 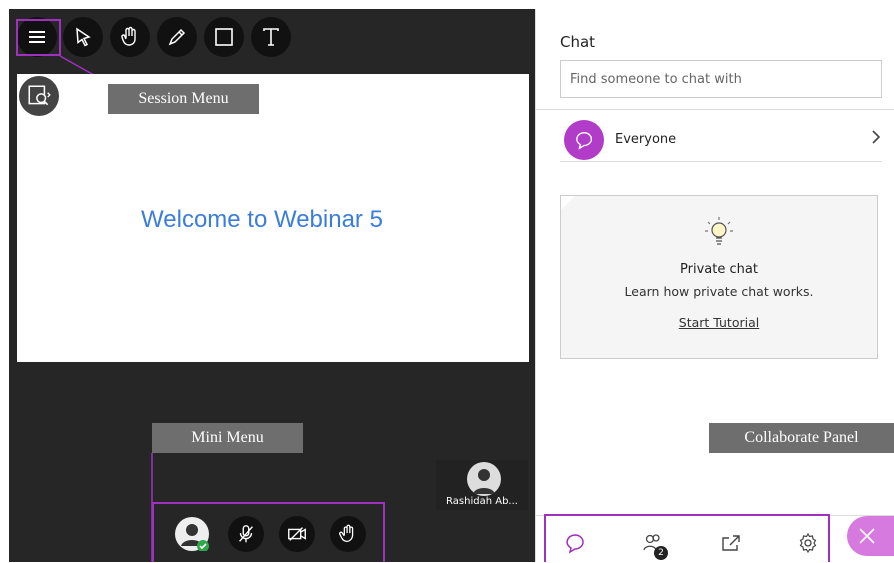 What do you see at coordinates (719, 322) in the screenshot?
I see `start-tutorial-link: Start Tutorial` at bounding box center [719, 322].